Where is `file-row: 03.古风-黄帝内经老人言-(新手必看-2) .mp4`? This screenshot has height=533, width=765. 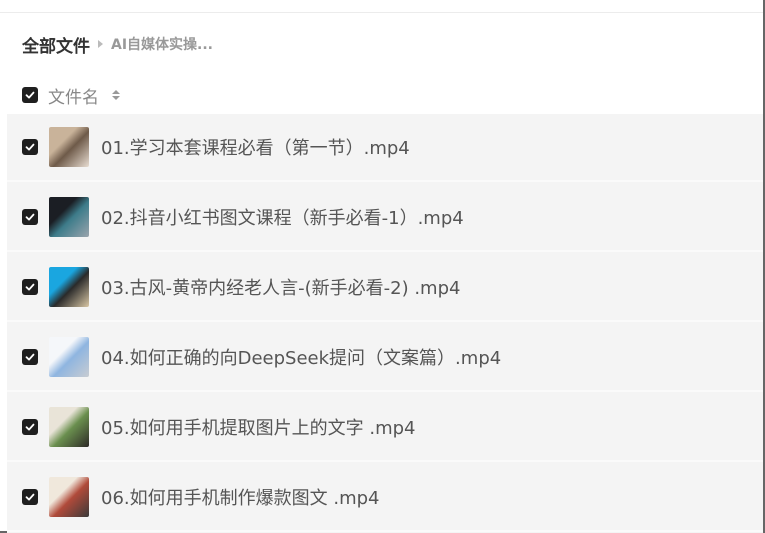 file-row: 03.古风-黄帝内经老人言-(新手必看-2) .mp4 is located at coordinates (385, 288).